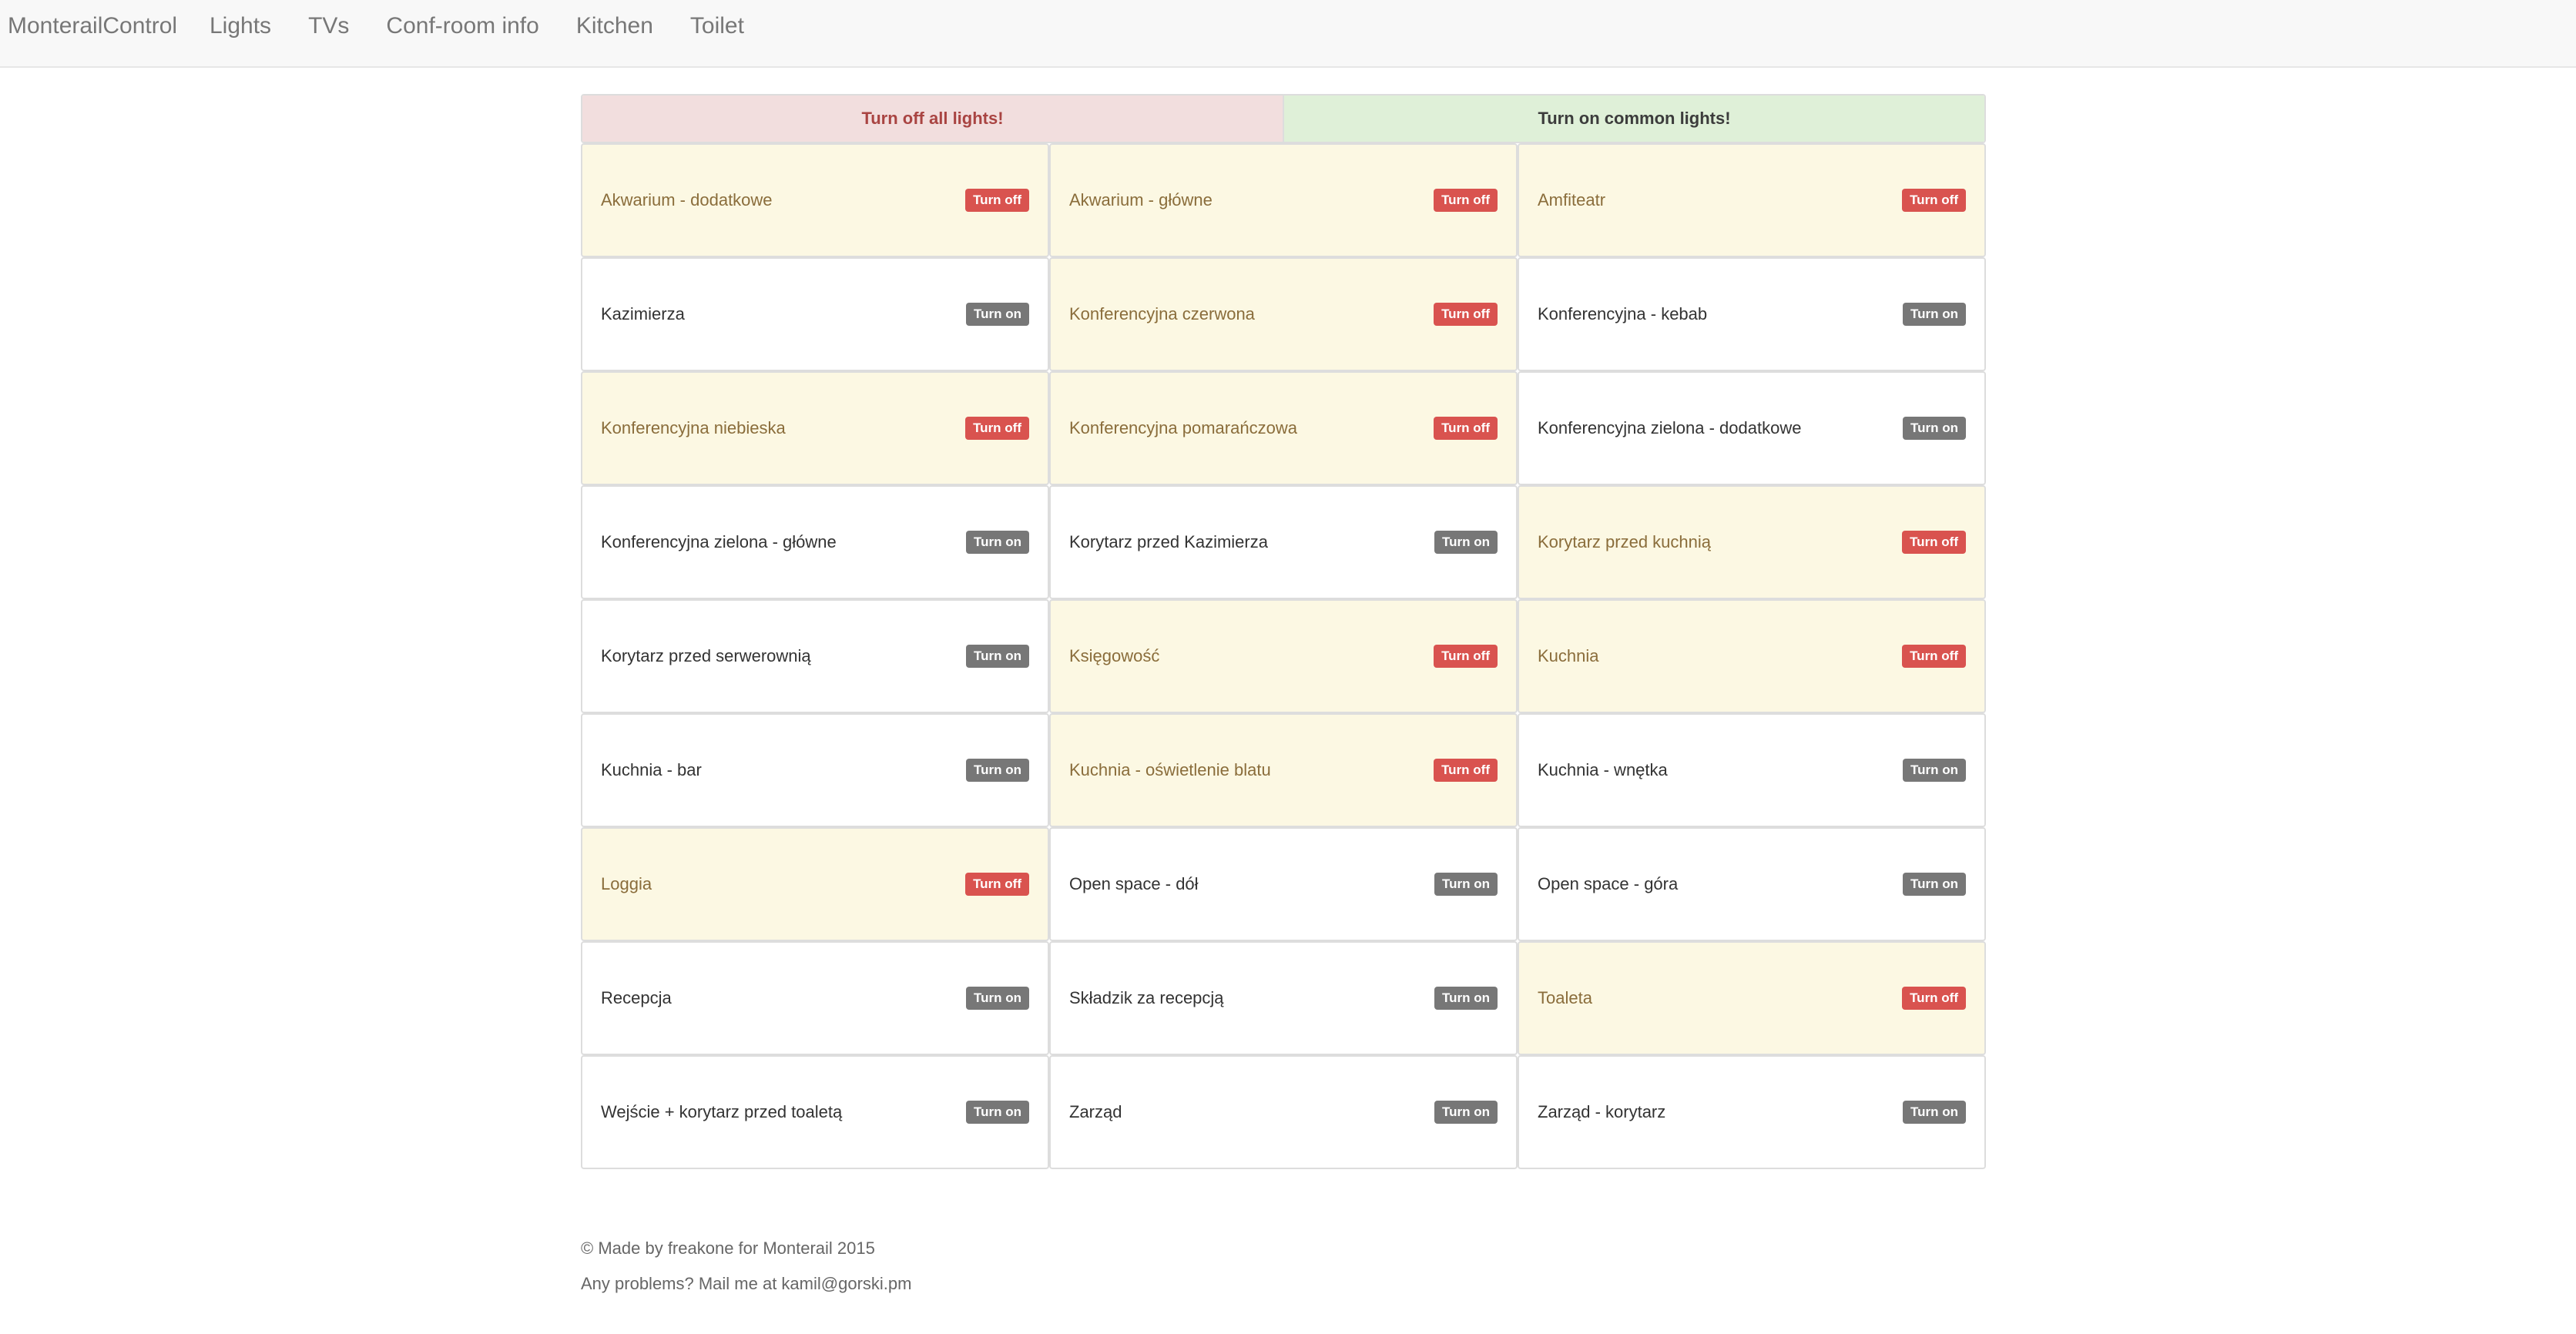 This screenshot has height=1334, width=2576. Describe the element at coordinates (1752, 884) in the screenshot. I see `light-tile: Open space - góra Turn on` at that location.